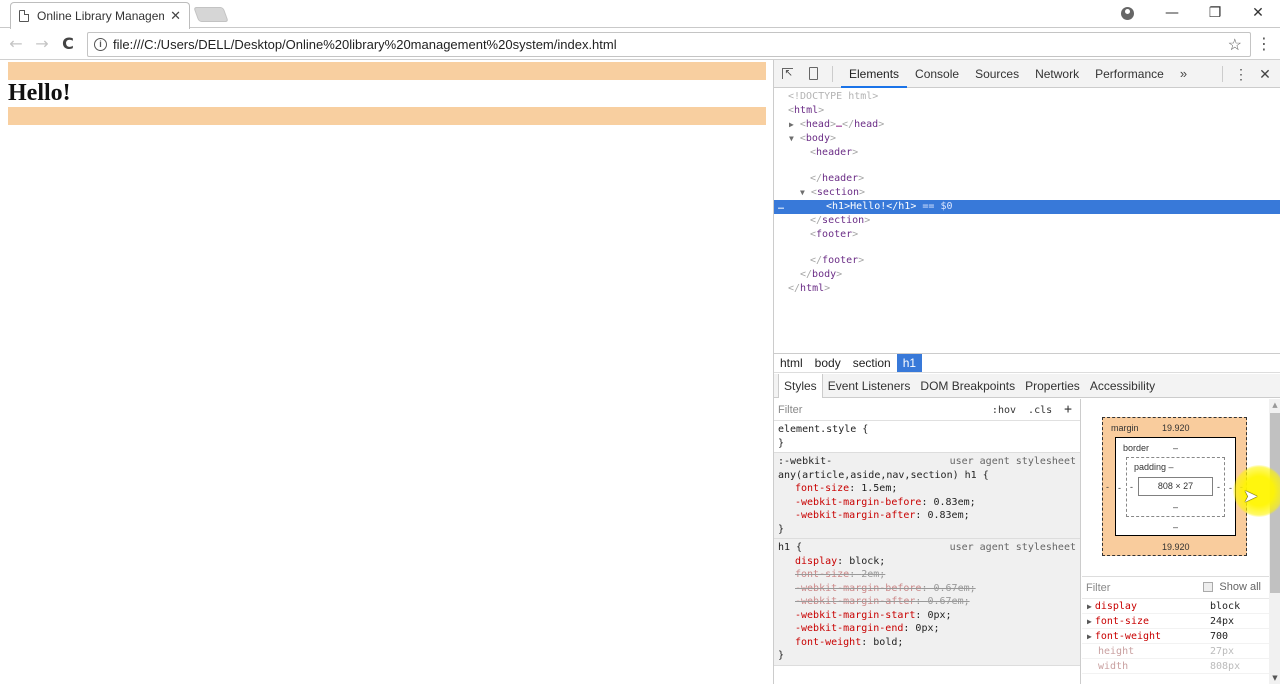 The image size is (1280, 684). What do you see at coordinates (1052, 386) in the screenshot?
I see `subtab-properties: Properties` at bounding box center [1052, 386].